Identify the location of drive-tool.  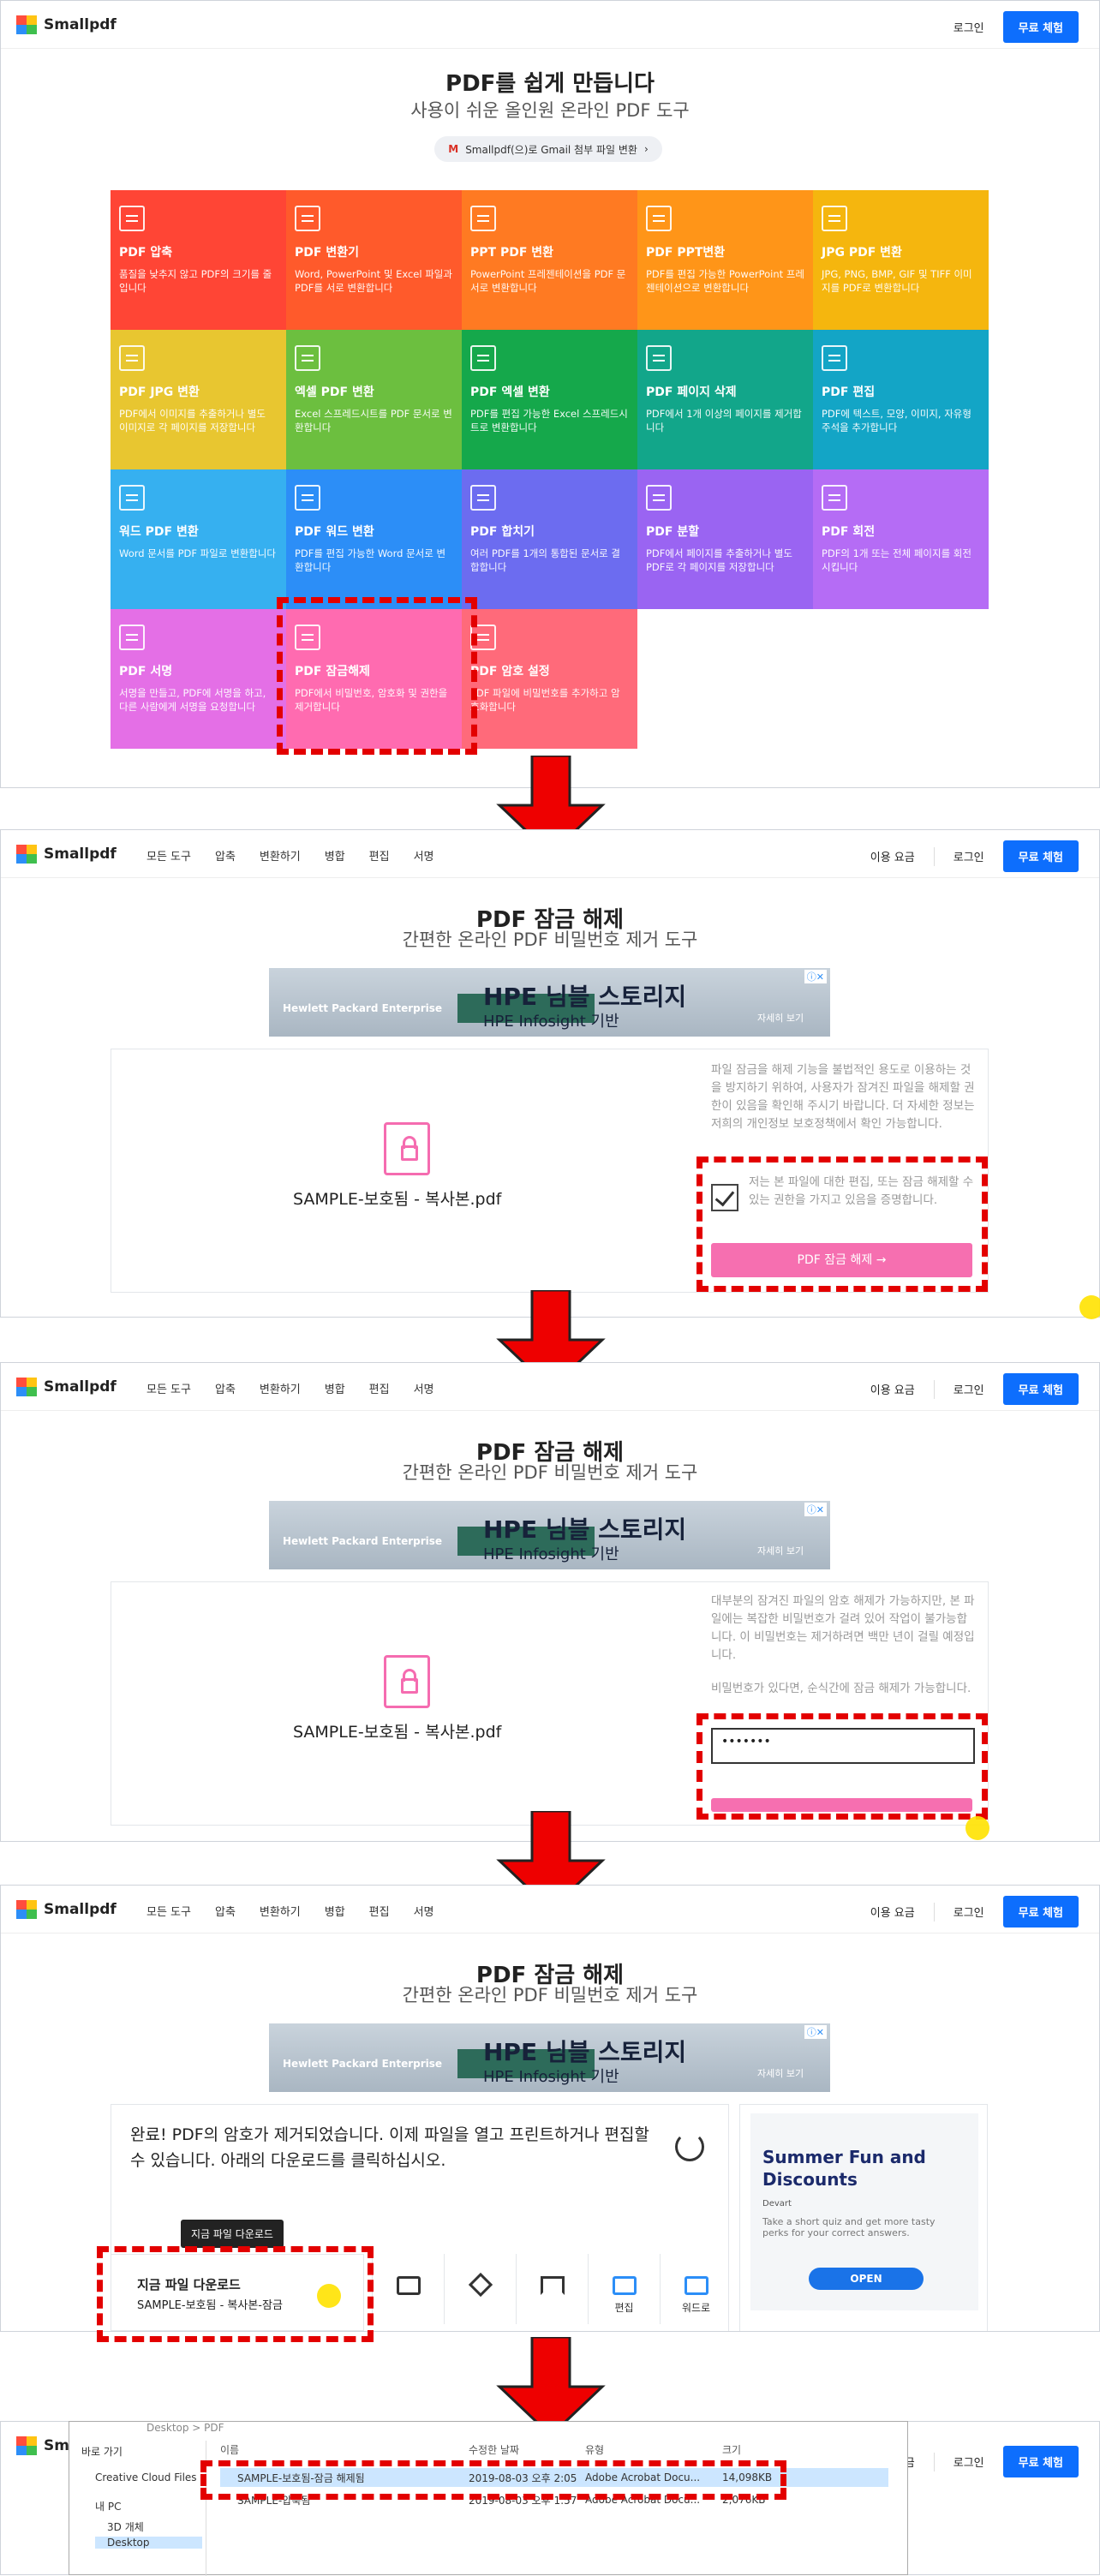
(552, 2289).